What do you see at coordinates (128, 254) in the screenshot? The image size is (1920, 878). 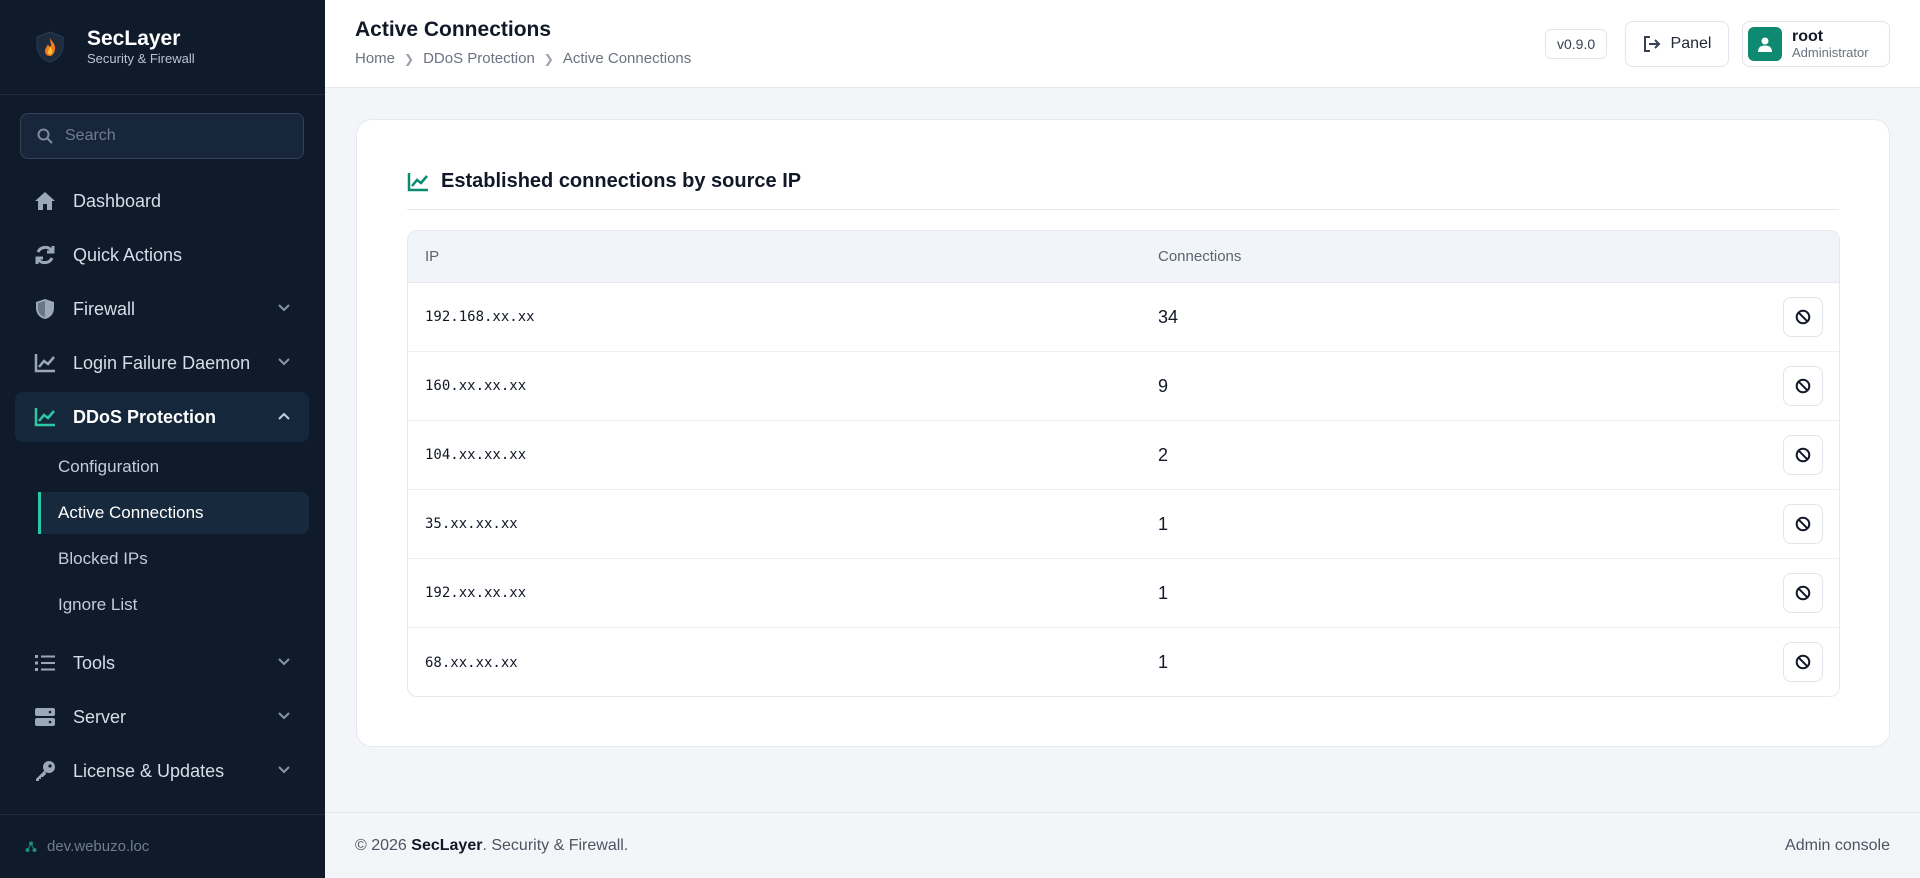 I see `sidebar-item-label: Quick Actions` at bounding box center [128, 254].